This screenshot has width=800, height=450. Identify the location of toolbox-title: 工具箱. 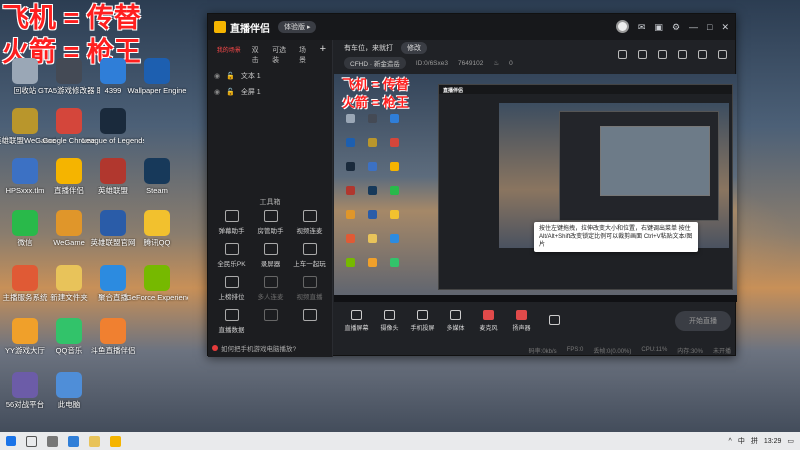
(270, 202).